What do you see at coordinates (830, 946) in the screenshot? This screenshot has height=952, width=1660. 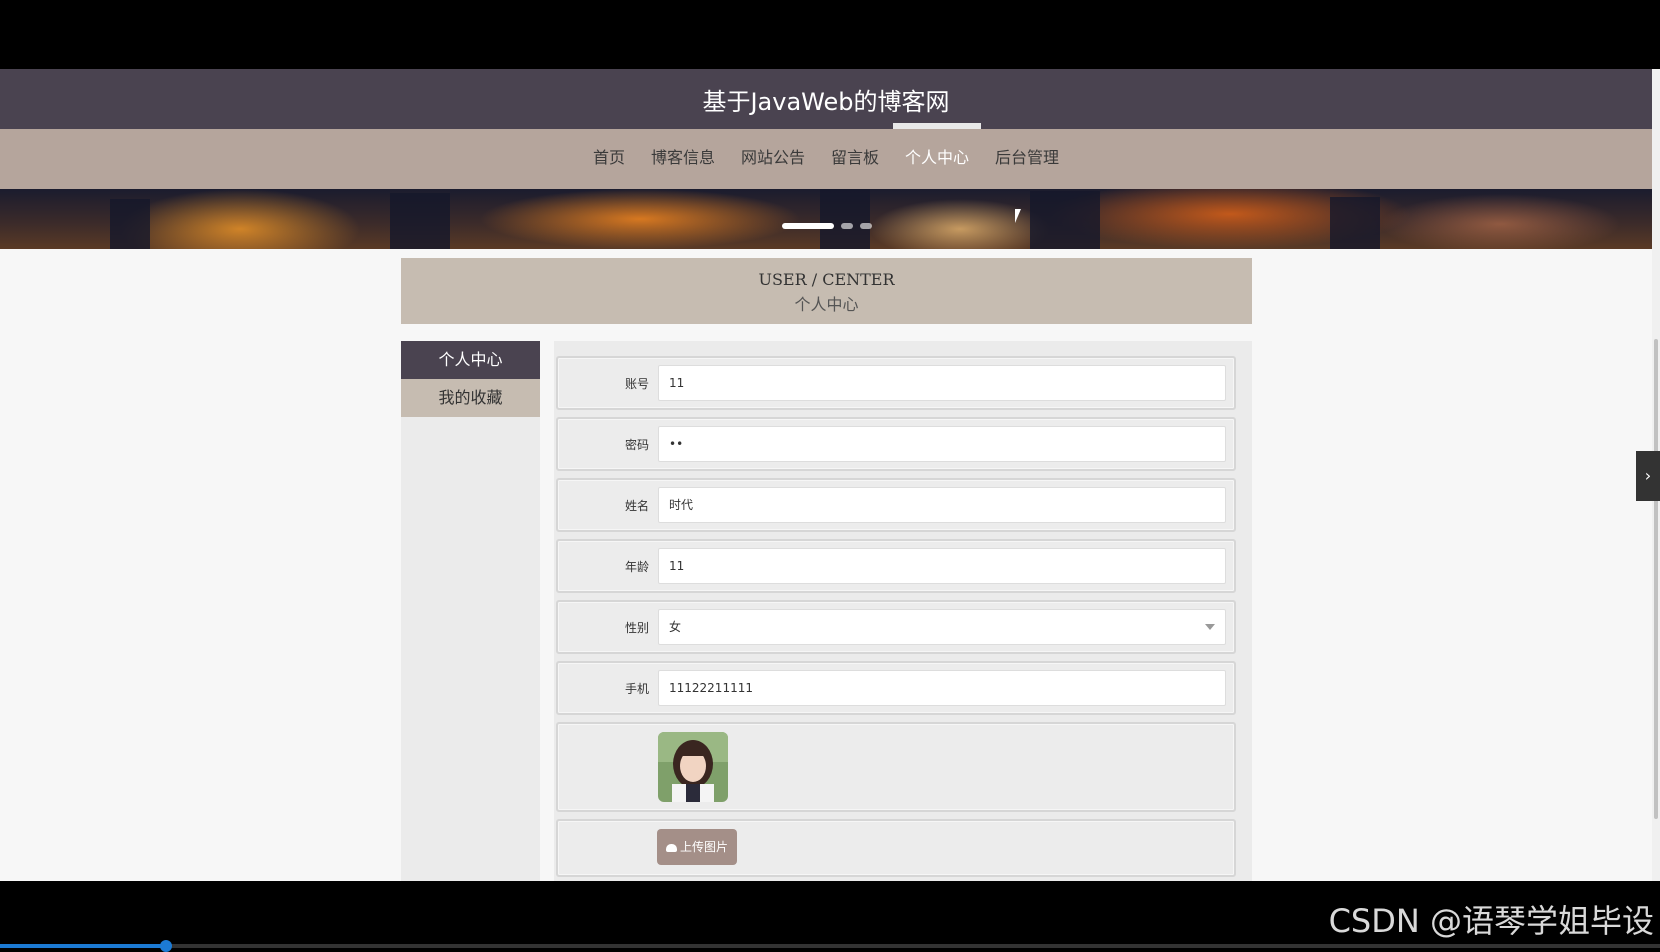 I see `video-progress-bar` at bounding box center [830, 946].